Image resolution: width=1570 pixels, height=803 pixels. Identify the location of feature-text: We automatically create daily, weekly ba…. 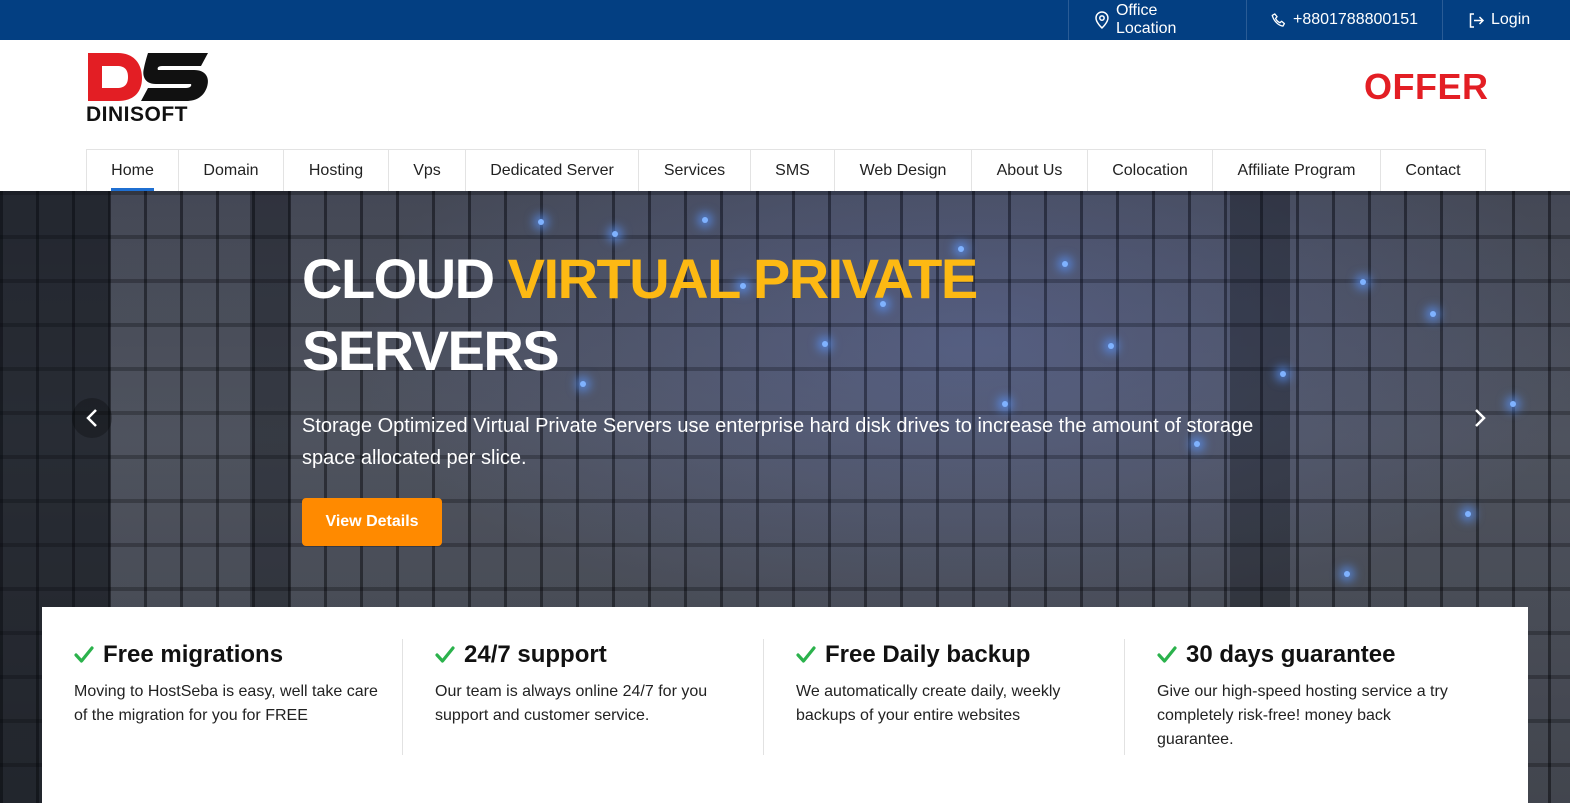
(928, 703).